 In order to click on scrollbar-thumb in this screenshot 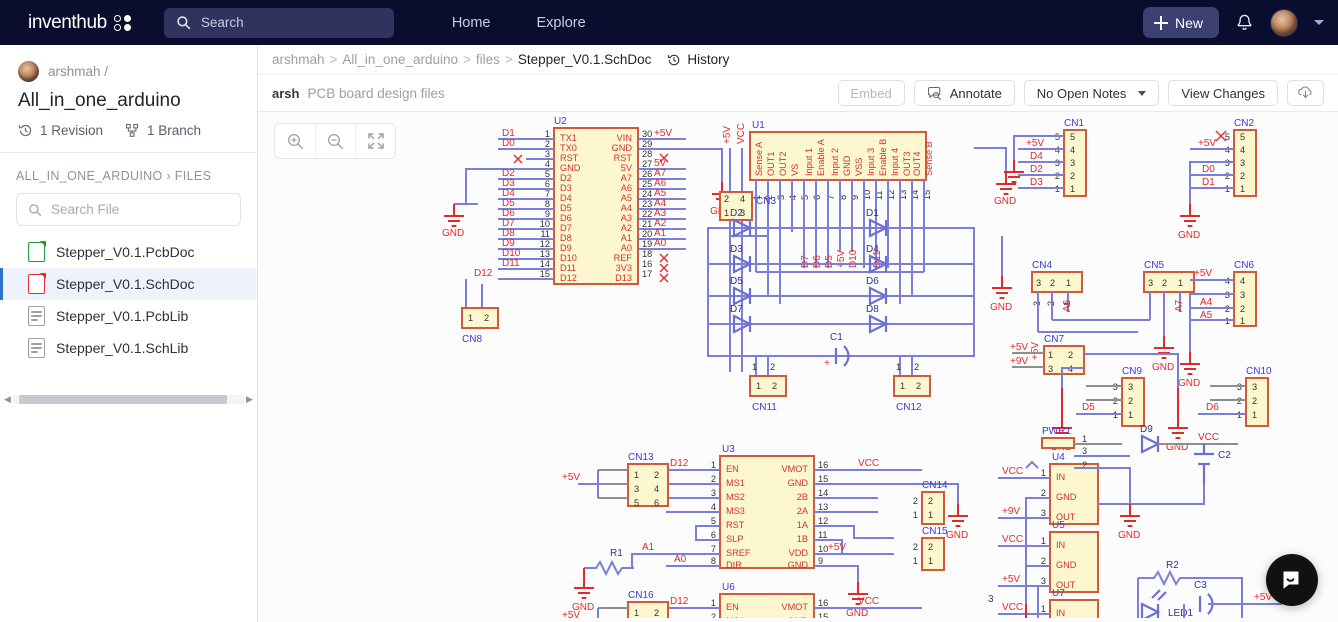, I will do `click(123, 399)`.